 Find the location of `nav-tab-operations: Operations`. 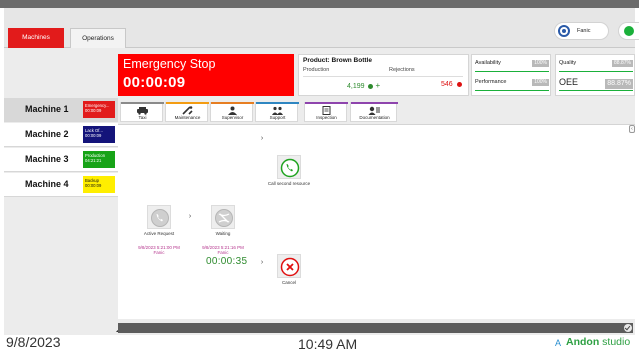

nav-tab-operations: Operations is located at coordinates (98, 38).